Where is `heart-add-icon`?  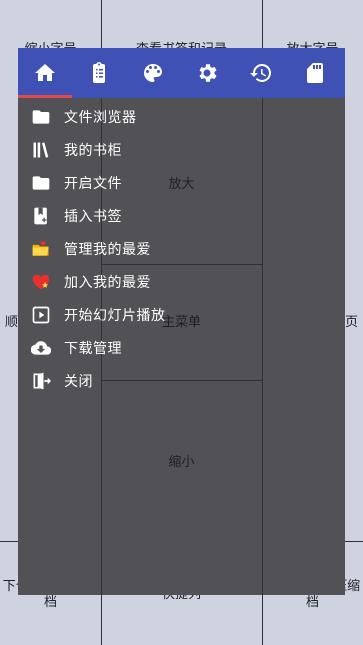
heart-add-icon is located at coordinates (41, 282).